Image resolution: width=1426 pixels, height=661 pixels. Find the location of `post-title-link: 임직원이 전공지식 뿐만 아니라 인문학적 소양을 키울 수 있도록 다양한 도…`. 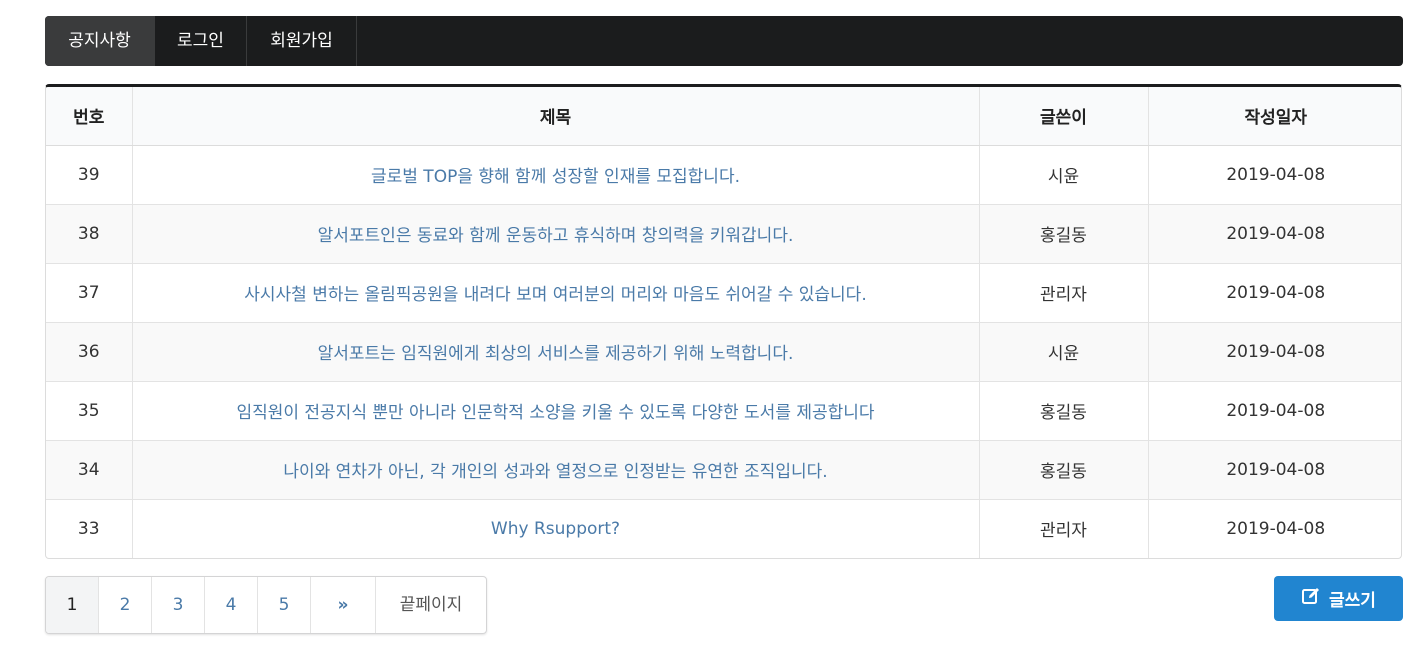

post-title-link: 임직원이 전공지식 뿐만 아니라 인문학적 소양을 키울 수 있도록 다양한 도… is located at coordinates (555, 413).